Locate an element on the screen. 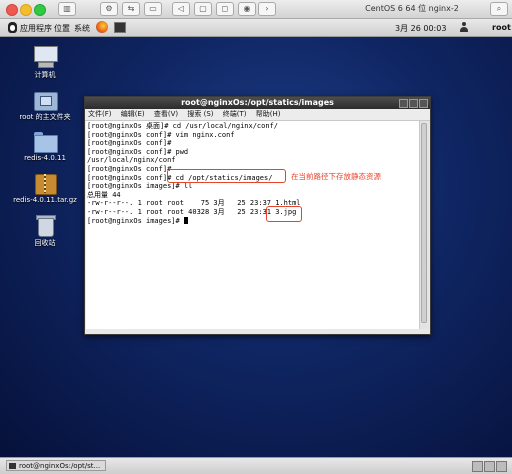  scrollbar-thumb is located at coordinates (424, 223).